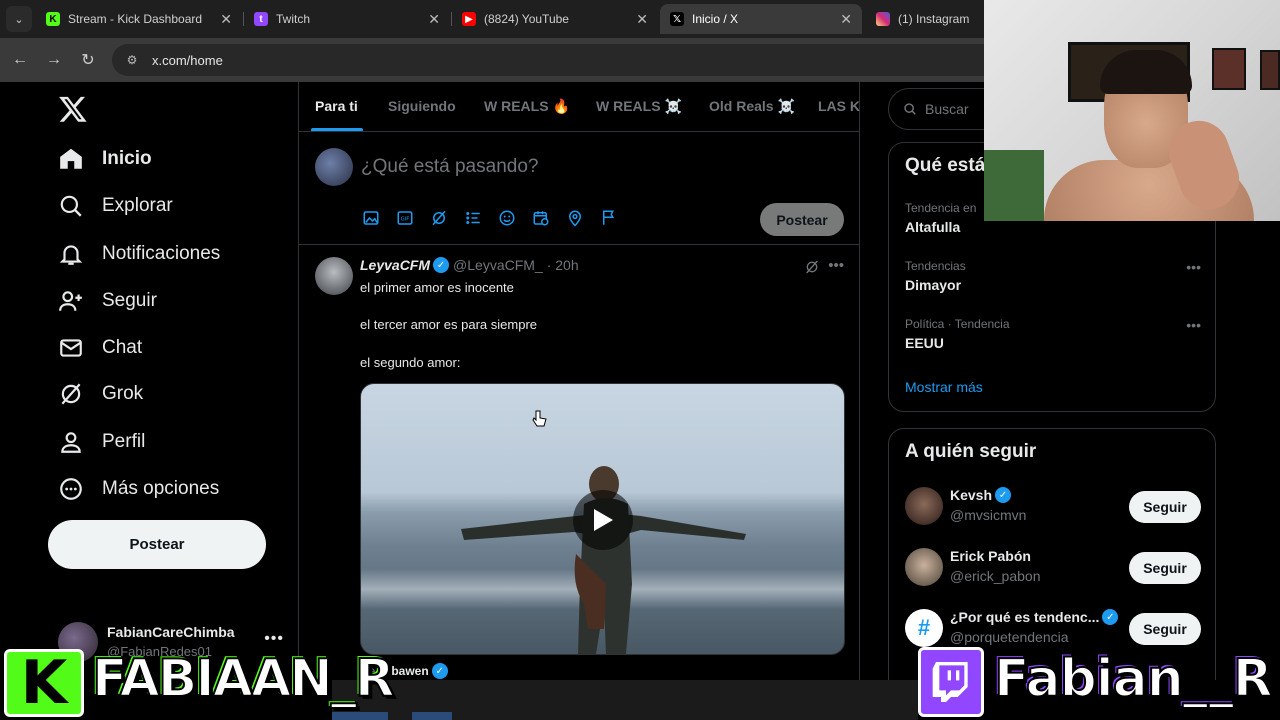 The width and height of the screenshot is (1280, 720). Describe the element at coordinates (336, 106) in the screenshot. I see `tab-for-you: Para ti` at that location.